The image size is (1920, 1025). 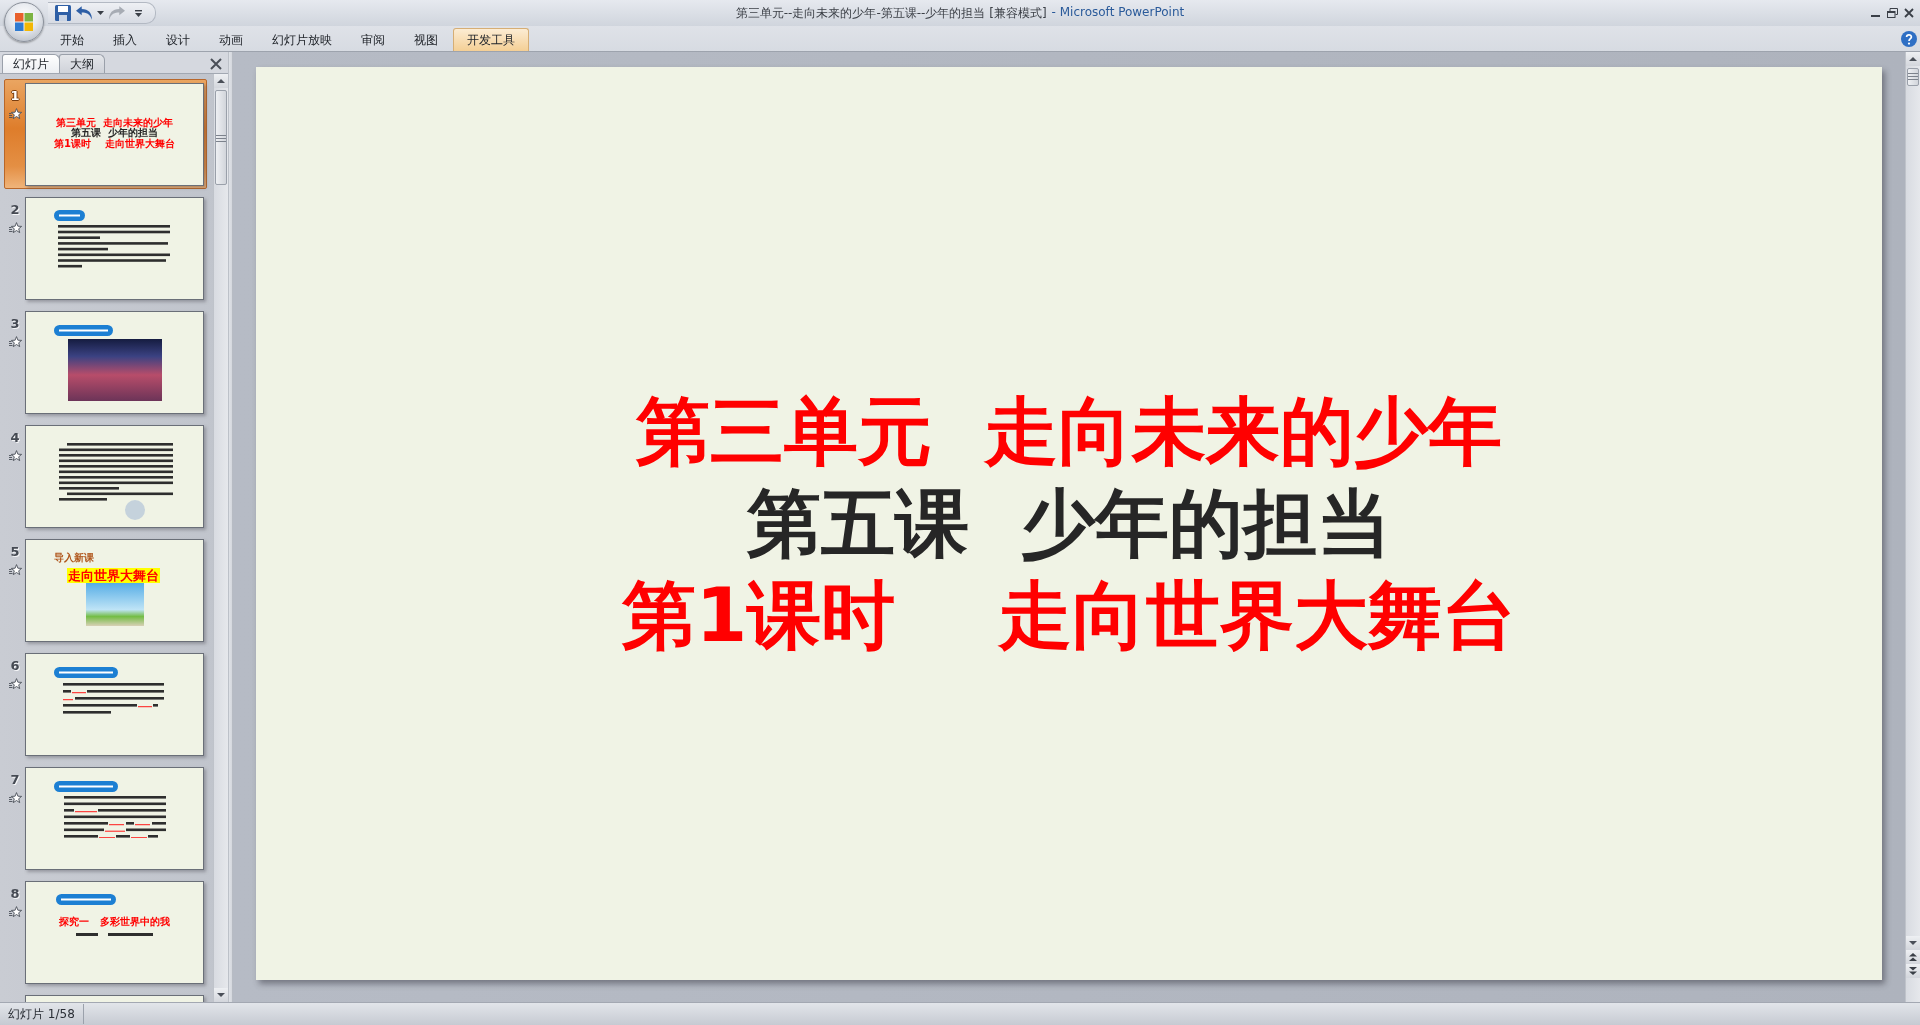 I want to click on slide-thumbnail: 第三单元 走向未来的少年 第五课 少年的担当 第1课时 走向世界大舞台, so click(x=114, y=134).